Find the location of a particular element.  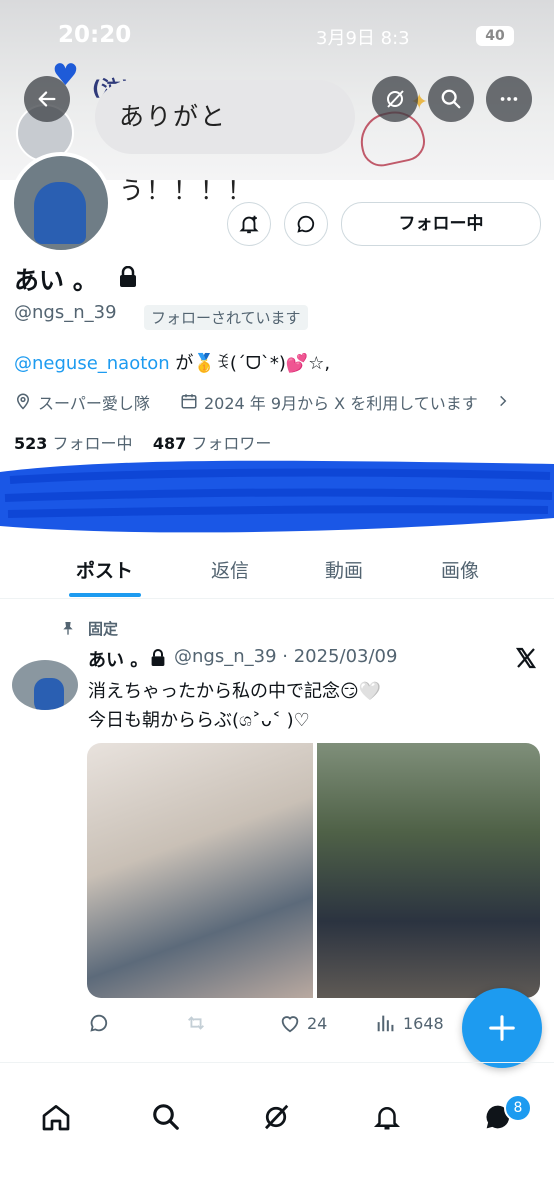

grok-button is located at coordinates (395, 99).